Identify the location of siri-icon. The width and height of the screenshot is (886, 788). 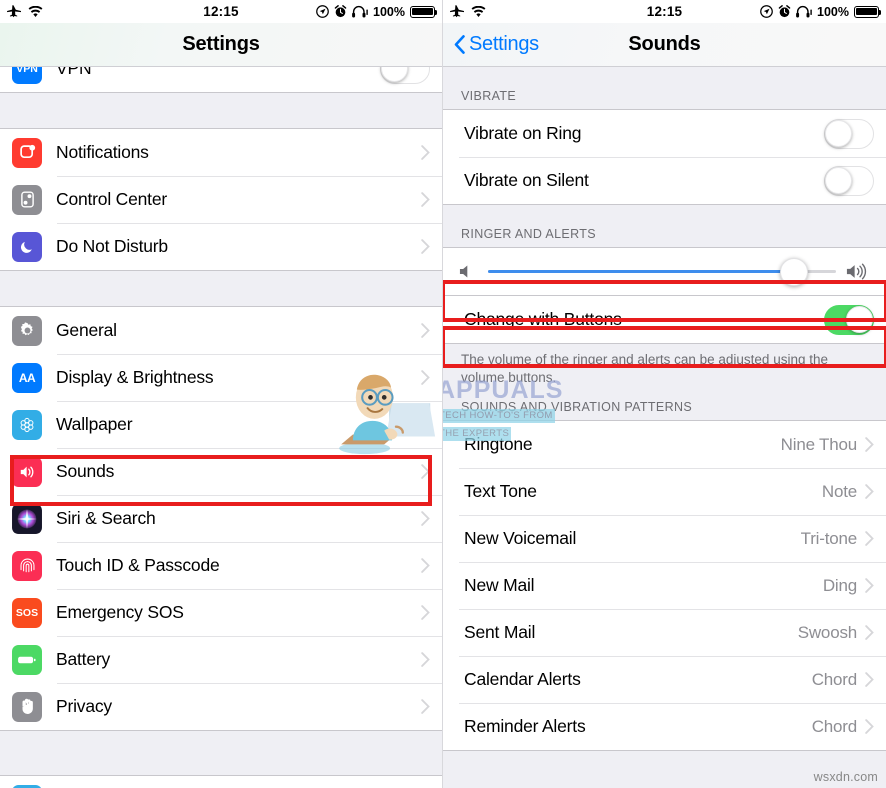
(27, 518).